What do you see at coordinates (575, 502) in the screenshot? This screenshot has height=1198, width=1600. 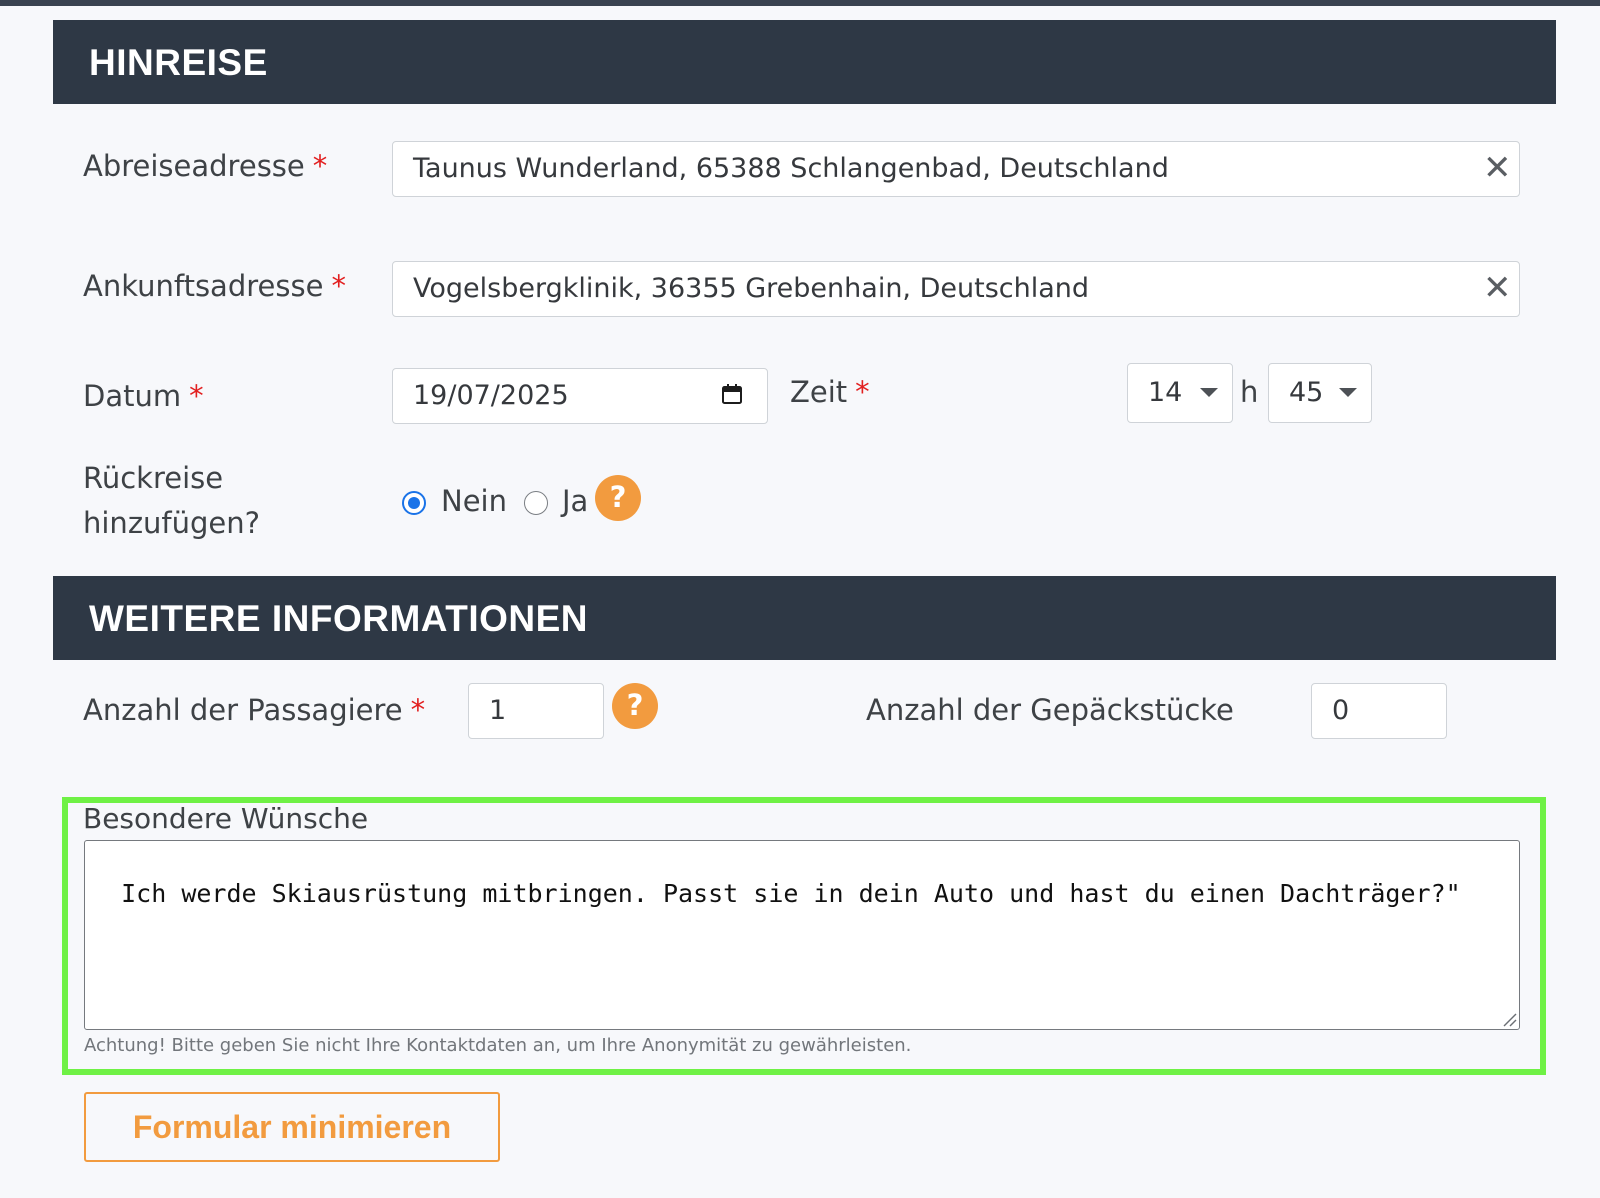 I see `return-yes-label: Ja` at bounding box center [575, 502].